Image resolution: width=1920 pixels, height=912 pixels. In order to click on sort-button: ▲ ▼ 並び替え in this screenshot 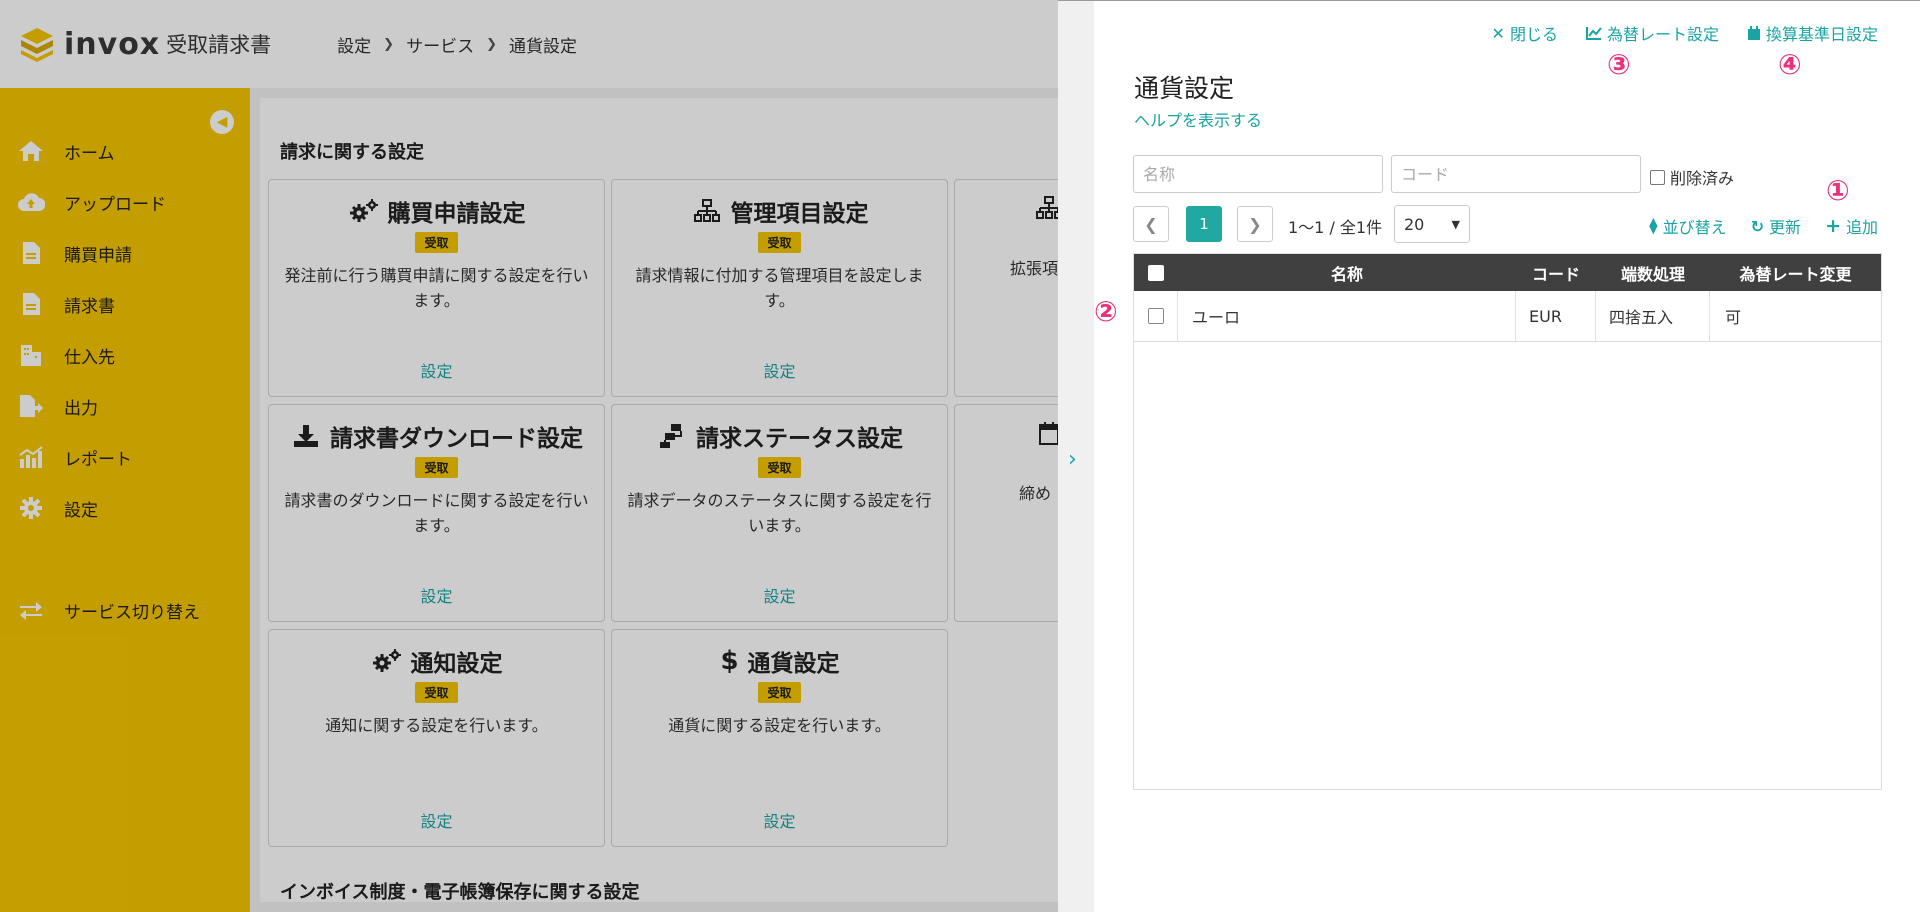, I will do `click(1687, 226)`.